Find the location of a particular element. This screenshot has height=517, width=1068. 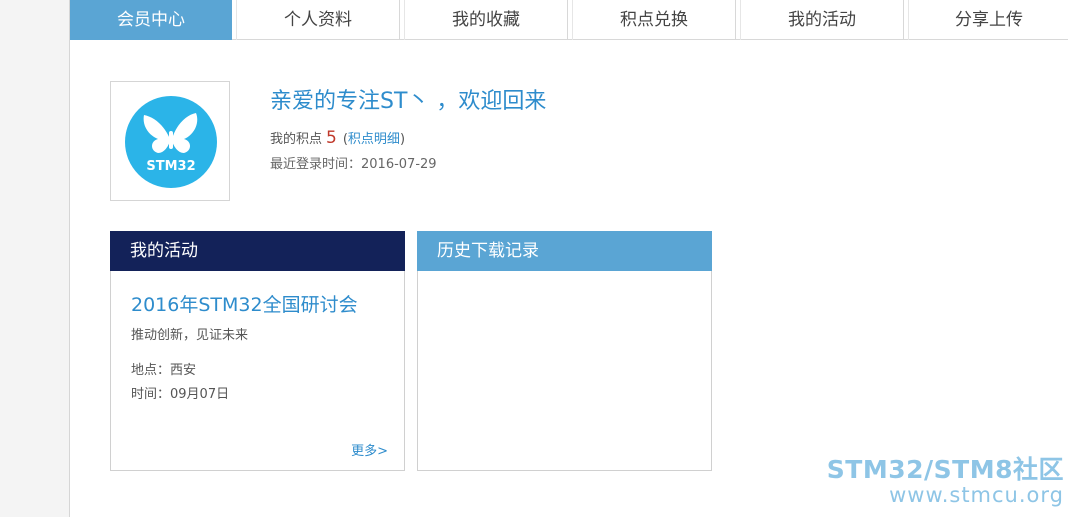

download-history-title: 历史下载记录 is located at coordinates (564, 251).